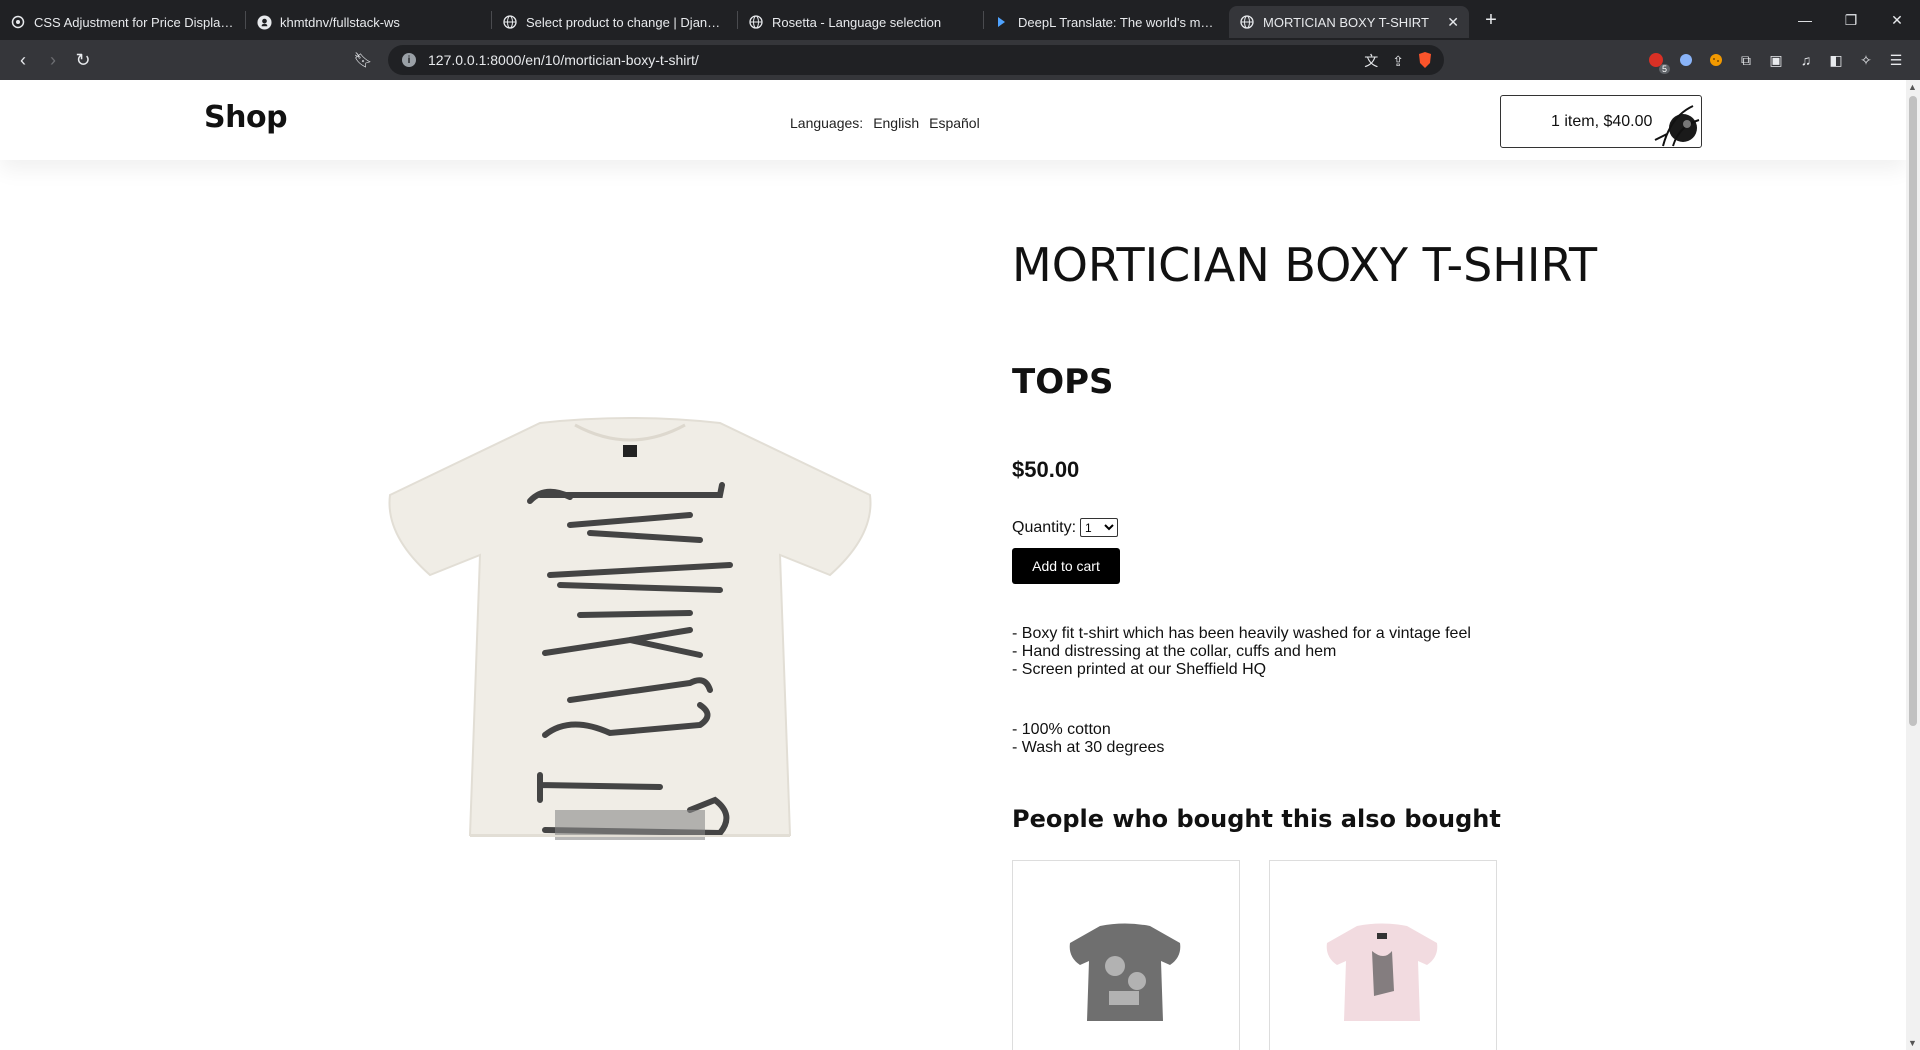  What do you see at coordinates (896, 123) in the screenshot?
I see `language-link-english: English` at bounding box center [896, 123].